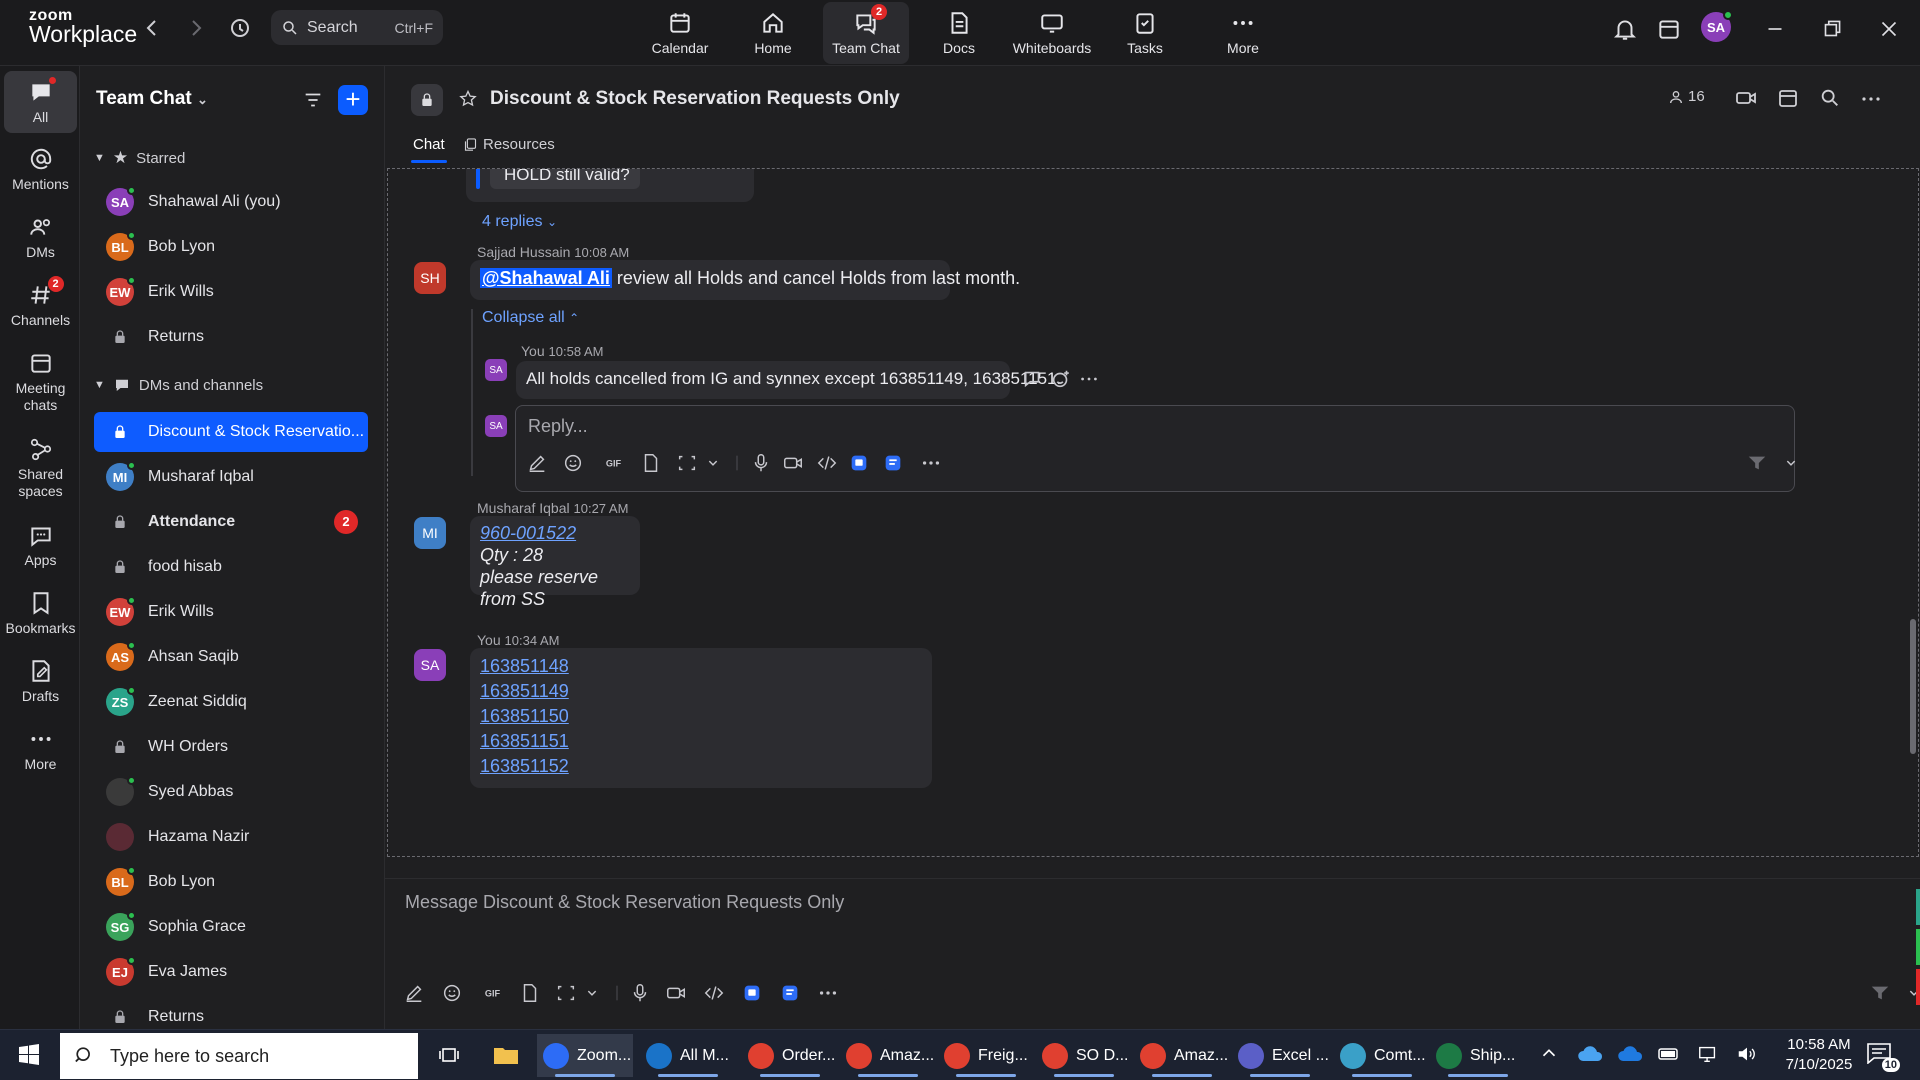 The width and height of the screenshot is (1920, 1080). What do you see at coordinates (1717, 26) in the screenshot?
I see `user-avatar: SA` at bounding box center [1717, 26].